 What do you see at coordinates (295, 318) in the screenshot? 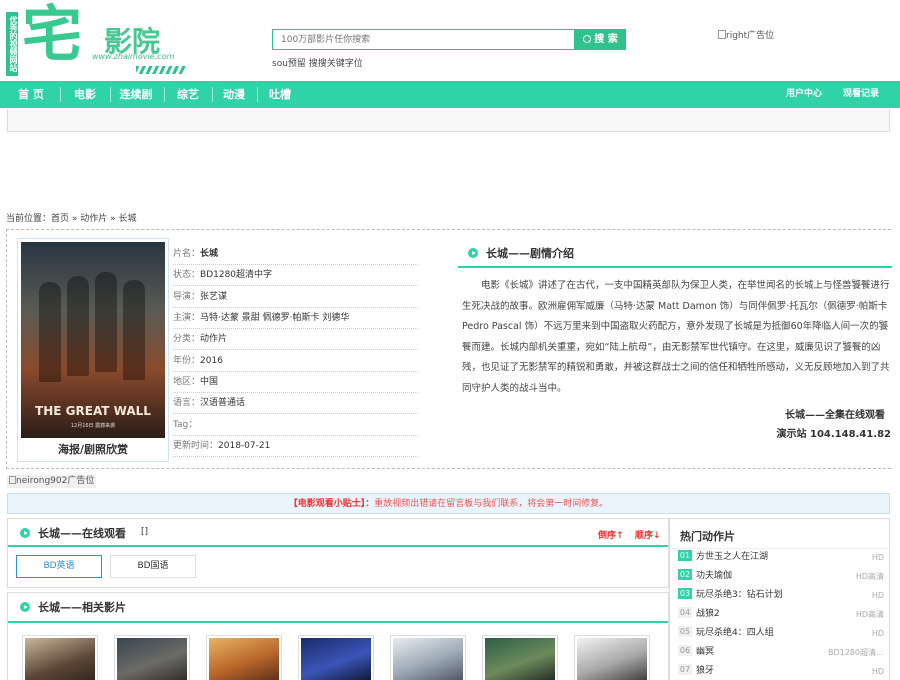
I see `info-cast: 主演：马特·达蒙 景甜 佩德罗·帕斯卡 刘德华` at bounding box center [295, 318].